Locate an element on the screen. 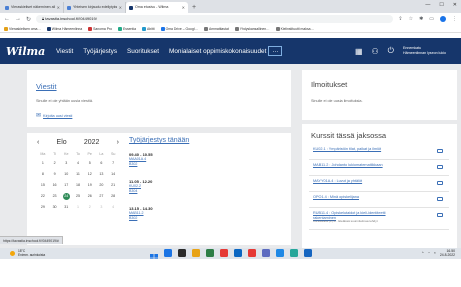  bookmark-item: Essentia is located at coordinates (127, 28).